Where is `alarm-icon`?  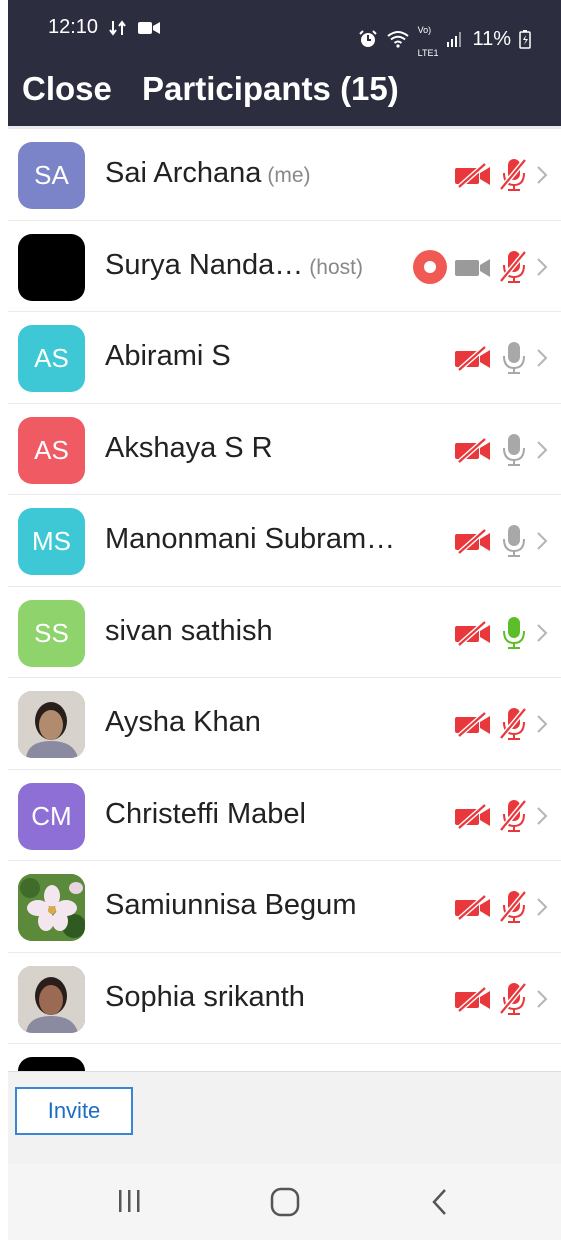
alarm-icon is located at coordinates (367, 38).